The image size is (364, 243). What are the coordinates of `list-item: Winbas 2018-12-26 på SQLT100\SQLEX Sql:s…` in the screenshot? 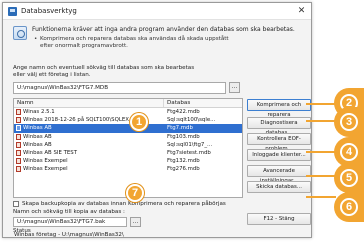 It's located at (128, 120).